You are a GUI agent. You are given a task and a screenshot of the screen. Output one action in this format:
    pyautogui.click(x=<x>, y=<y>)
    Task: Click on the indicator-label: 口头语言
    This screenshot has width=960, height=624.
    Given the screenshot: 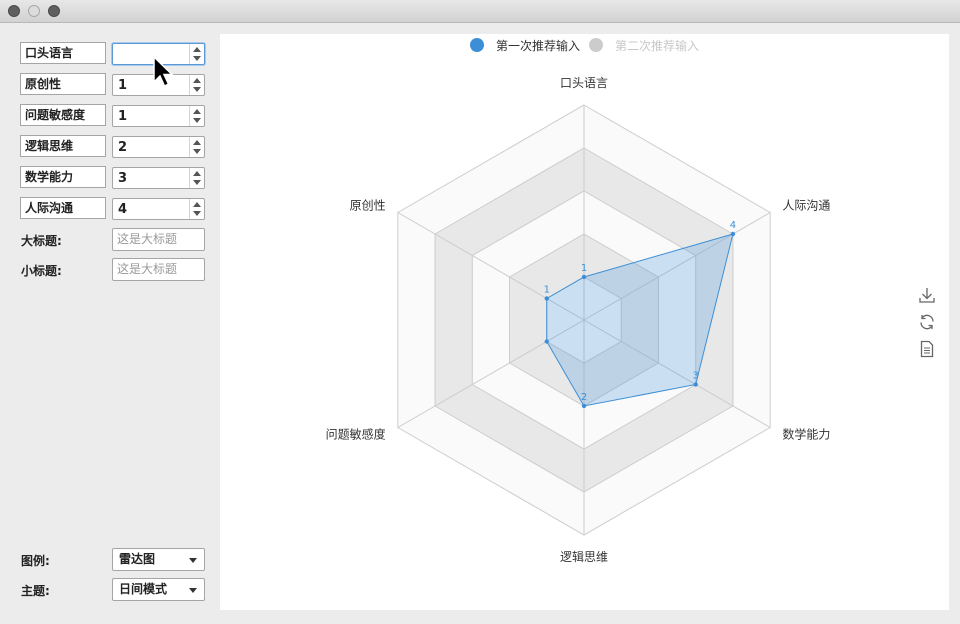 What is the action you would take?
    pyautogui.click(x=584, y=83)
    